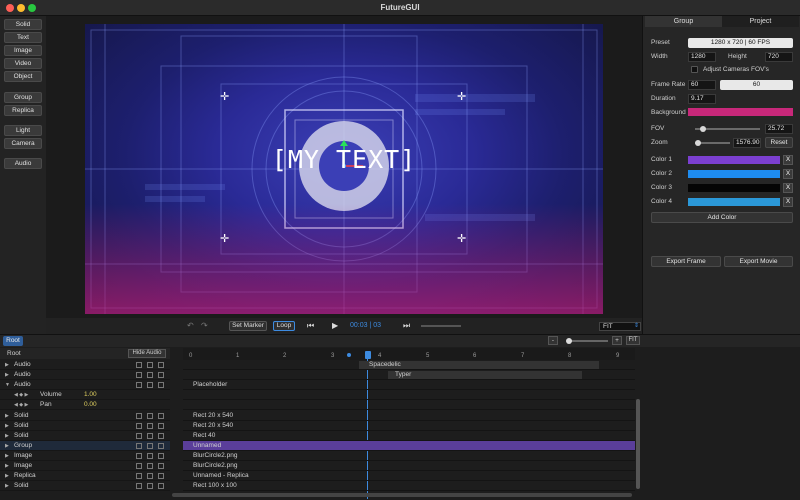 The image size is (800, 500). Describe the element at coordinates (349, 355) in the screenshot. I see `marker-dot` at that location.